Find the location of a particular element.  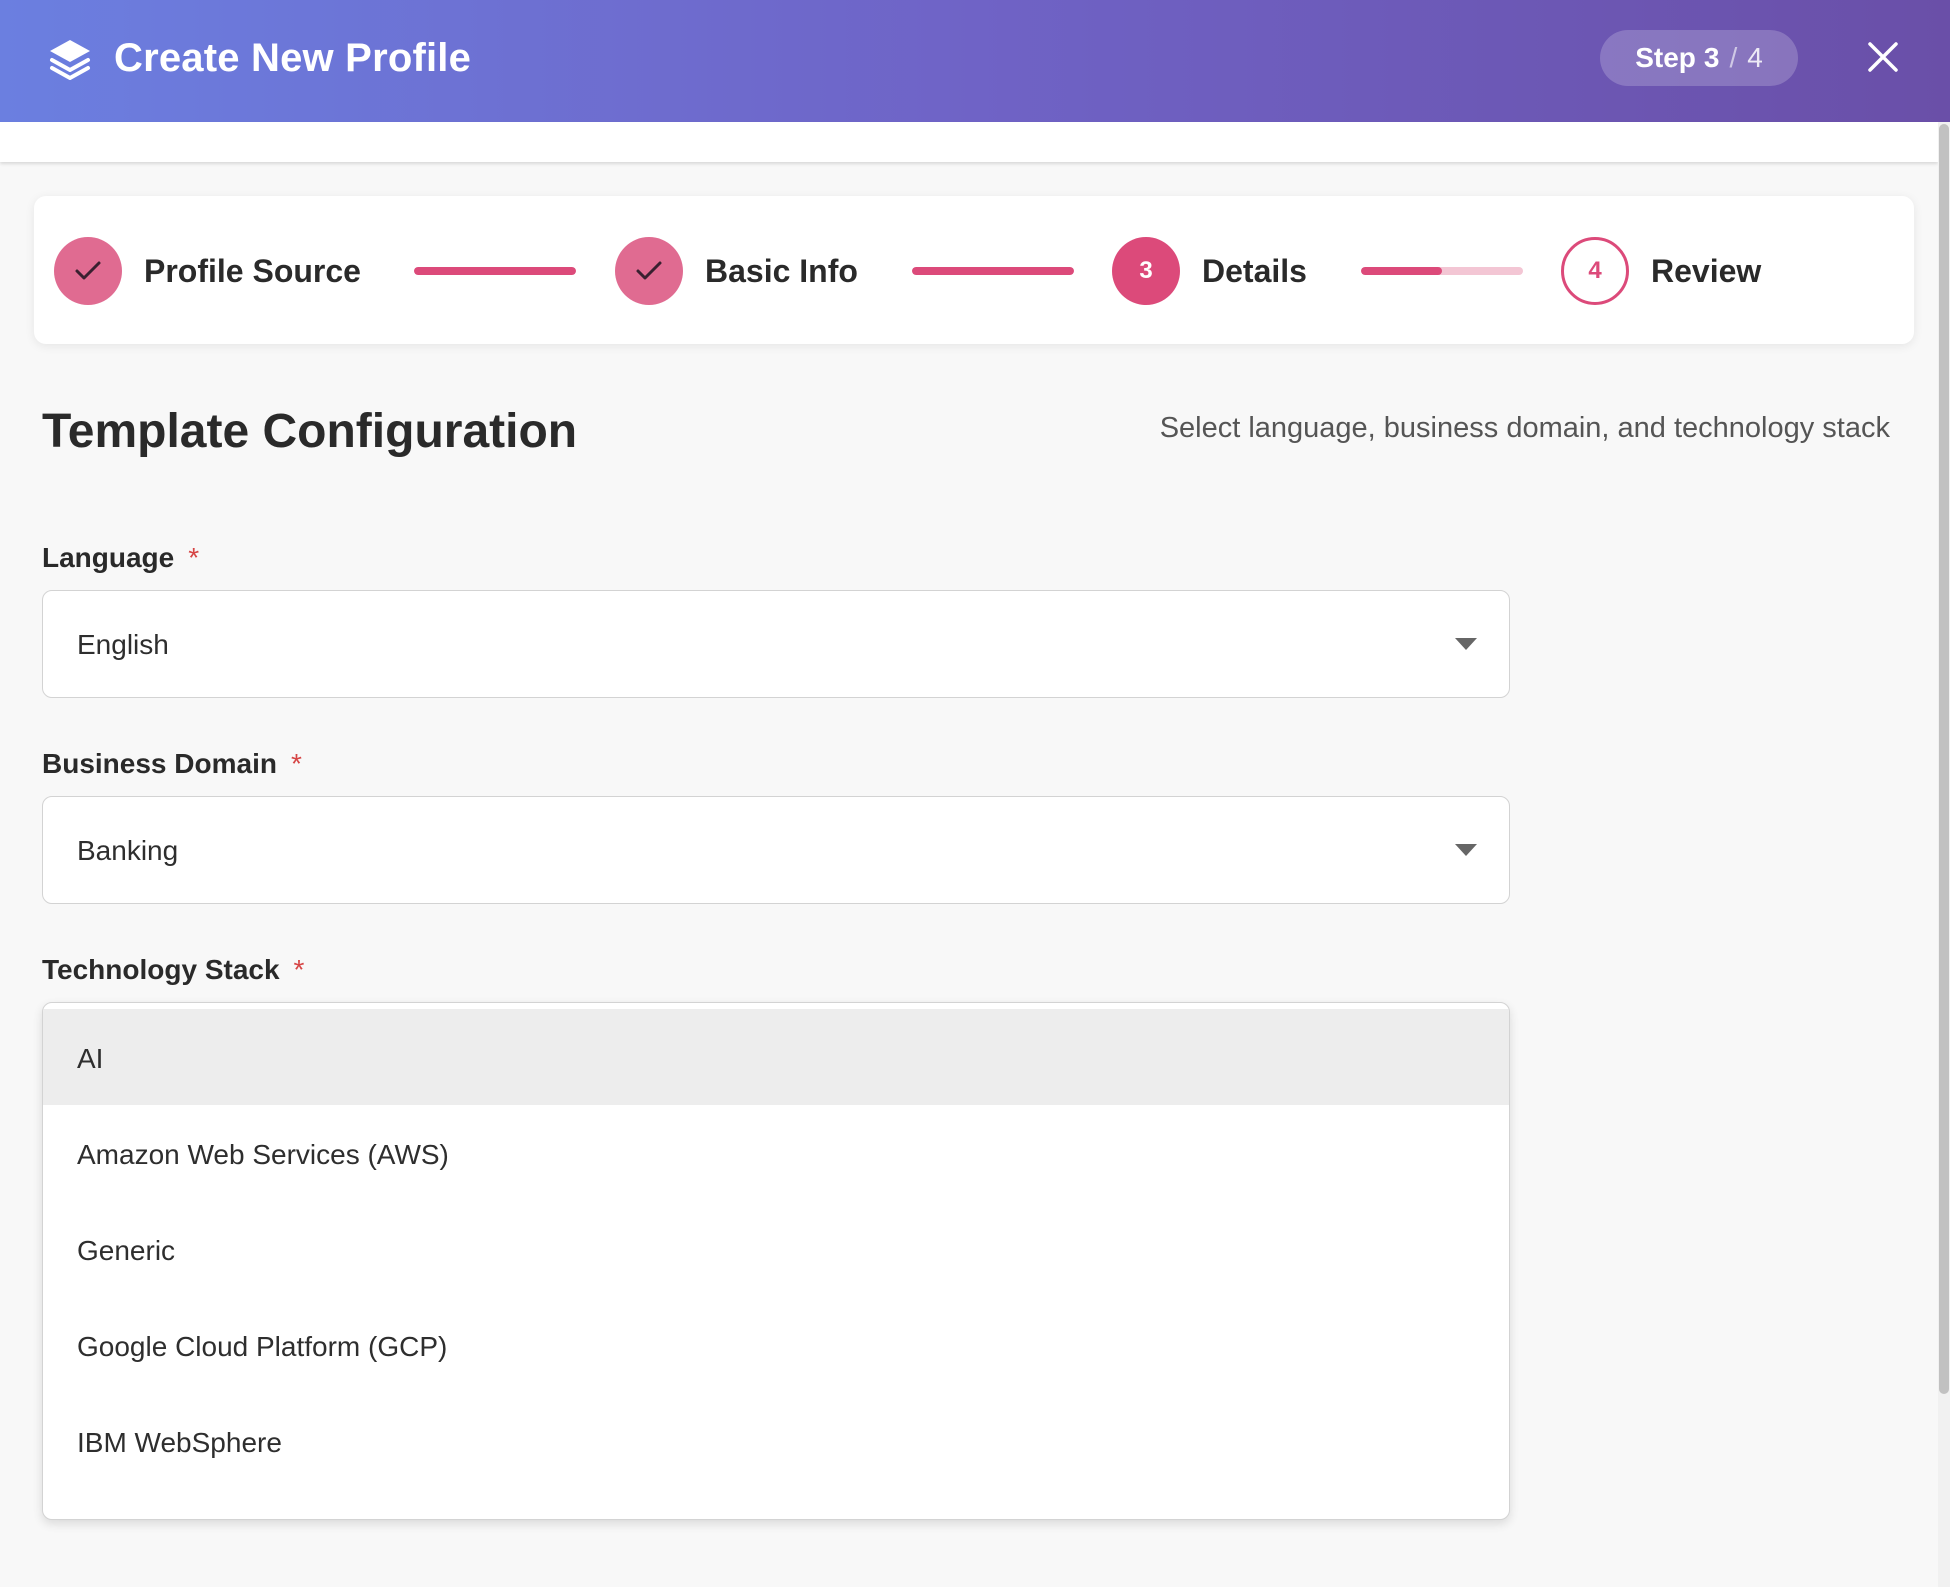

step-details: 3 Details is located at coordinates (1209, 271).